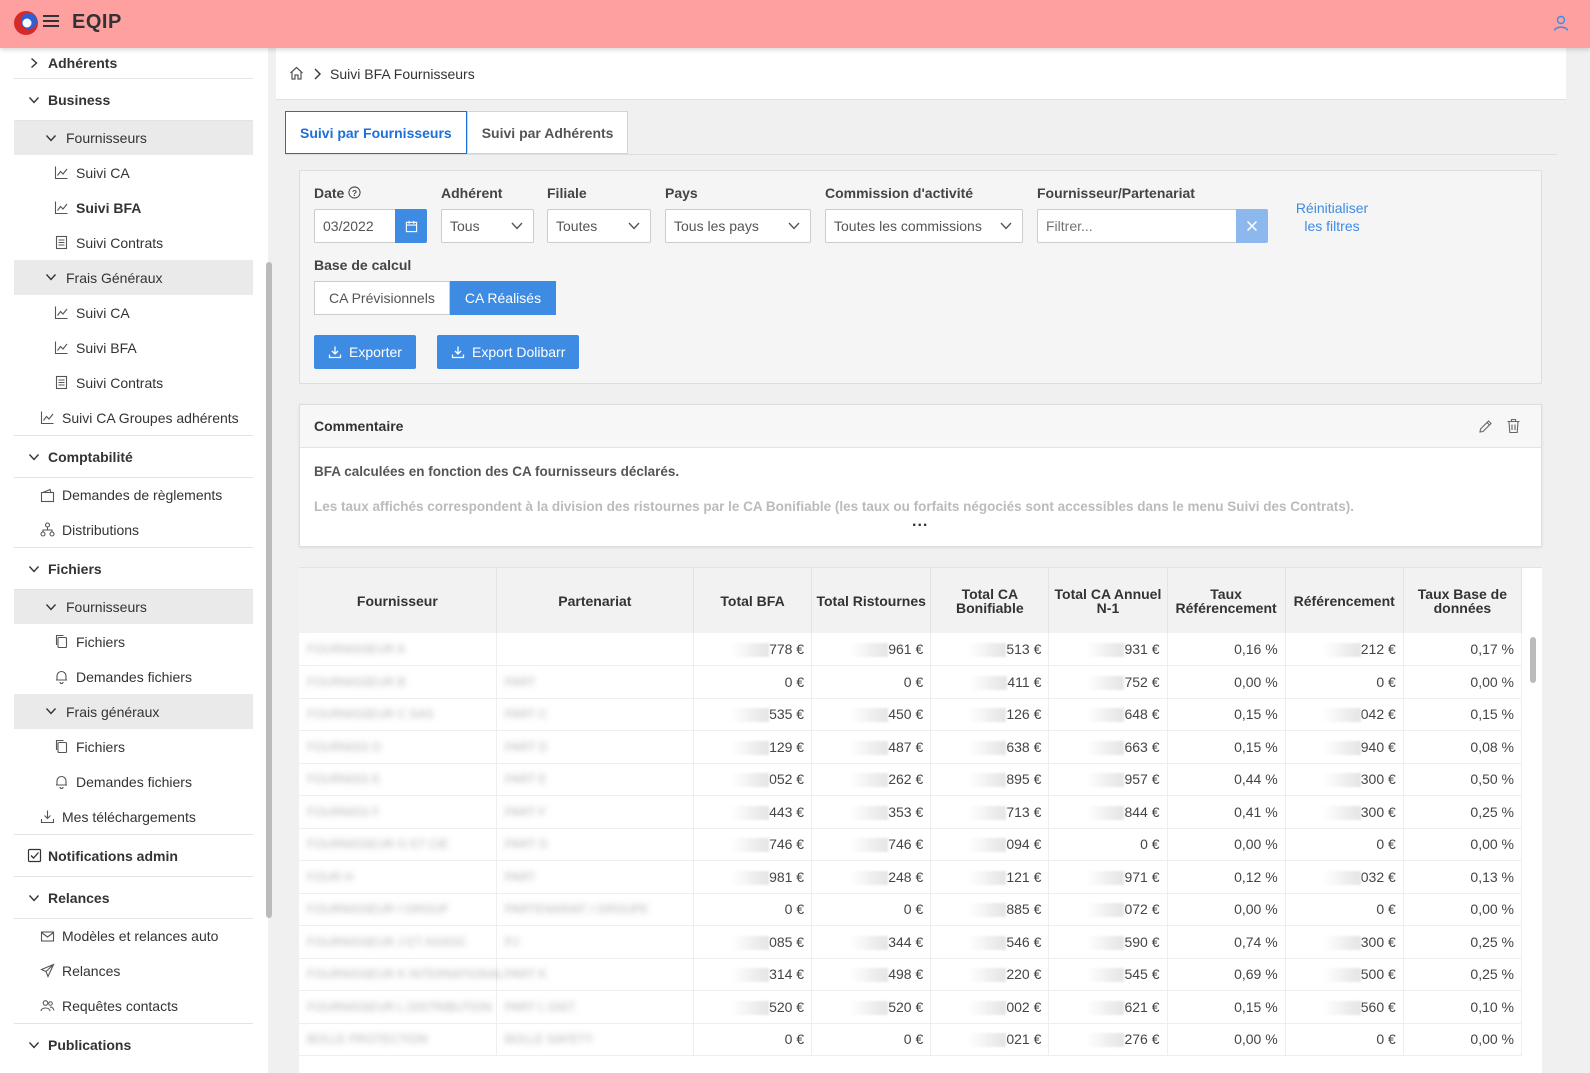 The height and width of the screenshot is (1073, 1590). I want to click on column-header: Partenariat, so click(595, 600).